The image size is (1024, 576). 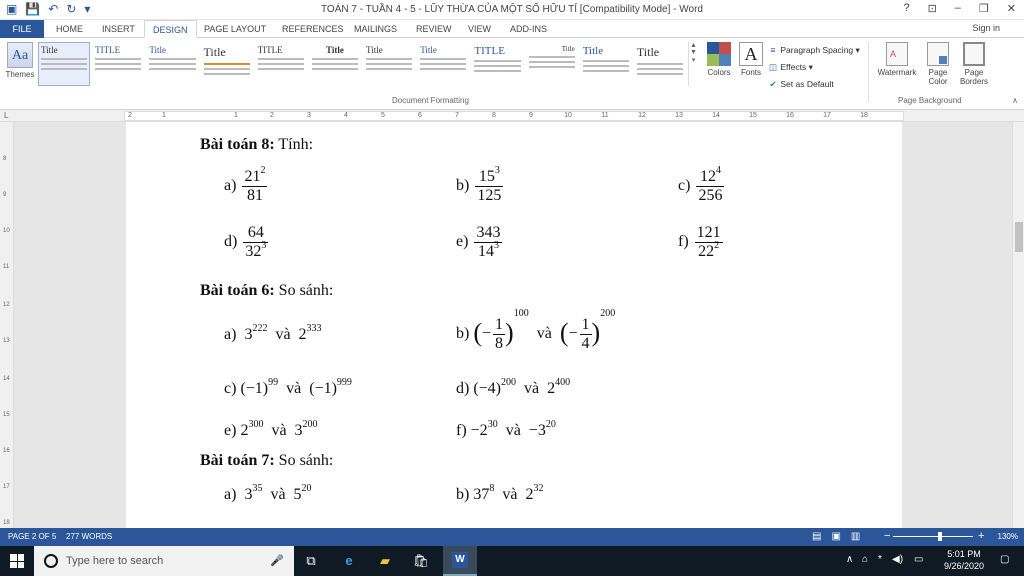 What do you see at coordinates (865, 559) in the screenshot?
I see `network-icon: ⌂` at bounding box center [865, 559].